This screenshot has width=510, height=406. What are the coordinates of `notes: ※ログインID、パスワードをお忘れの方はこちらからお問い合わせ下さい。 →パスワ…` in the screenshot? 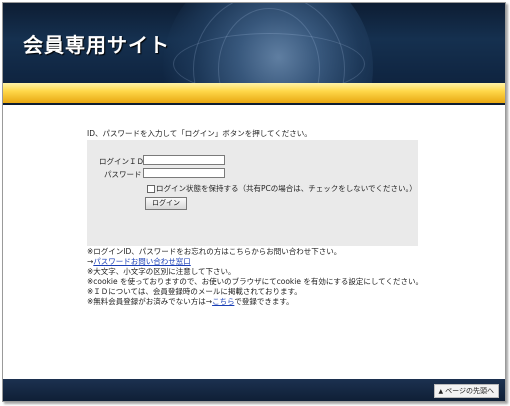 It's located at (257, 277).